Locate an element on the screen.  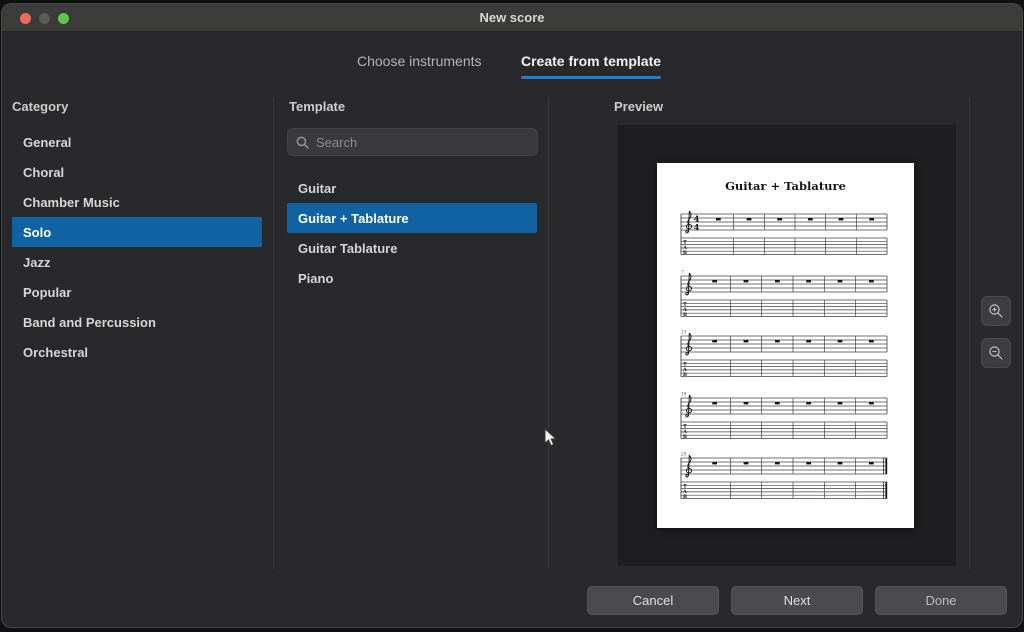
category-item-label: Solo is located at coordinates (37, 232).